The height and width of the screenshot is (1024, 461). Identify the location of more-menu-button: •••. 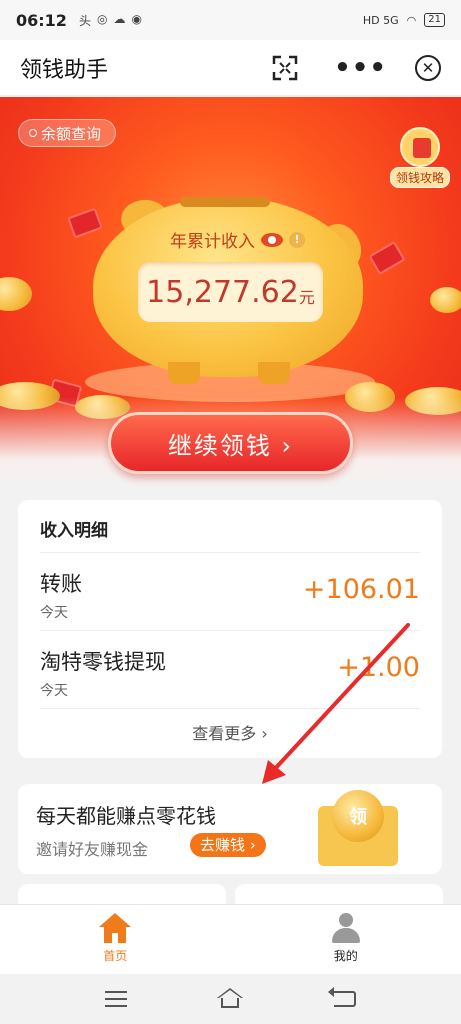
(360, 68).